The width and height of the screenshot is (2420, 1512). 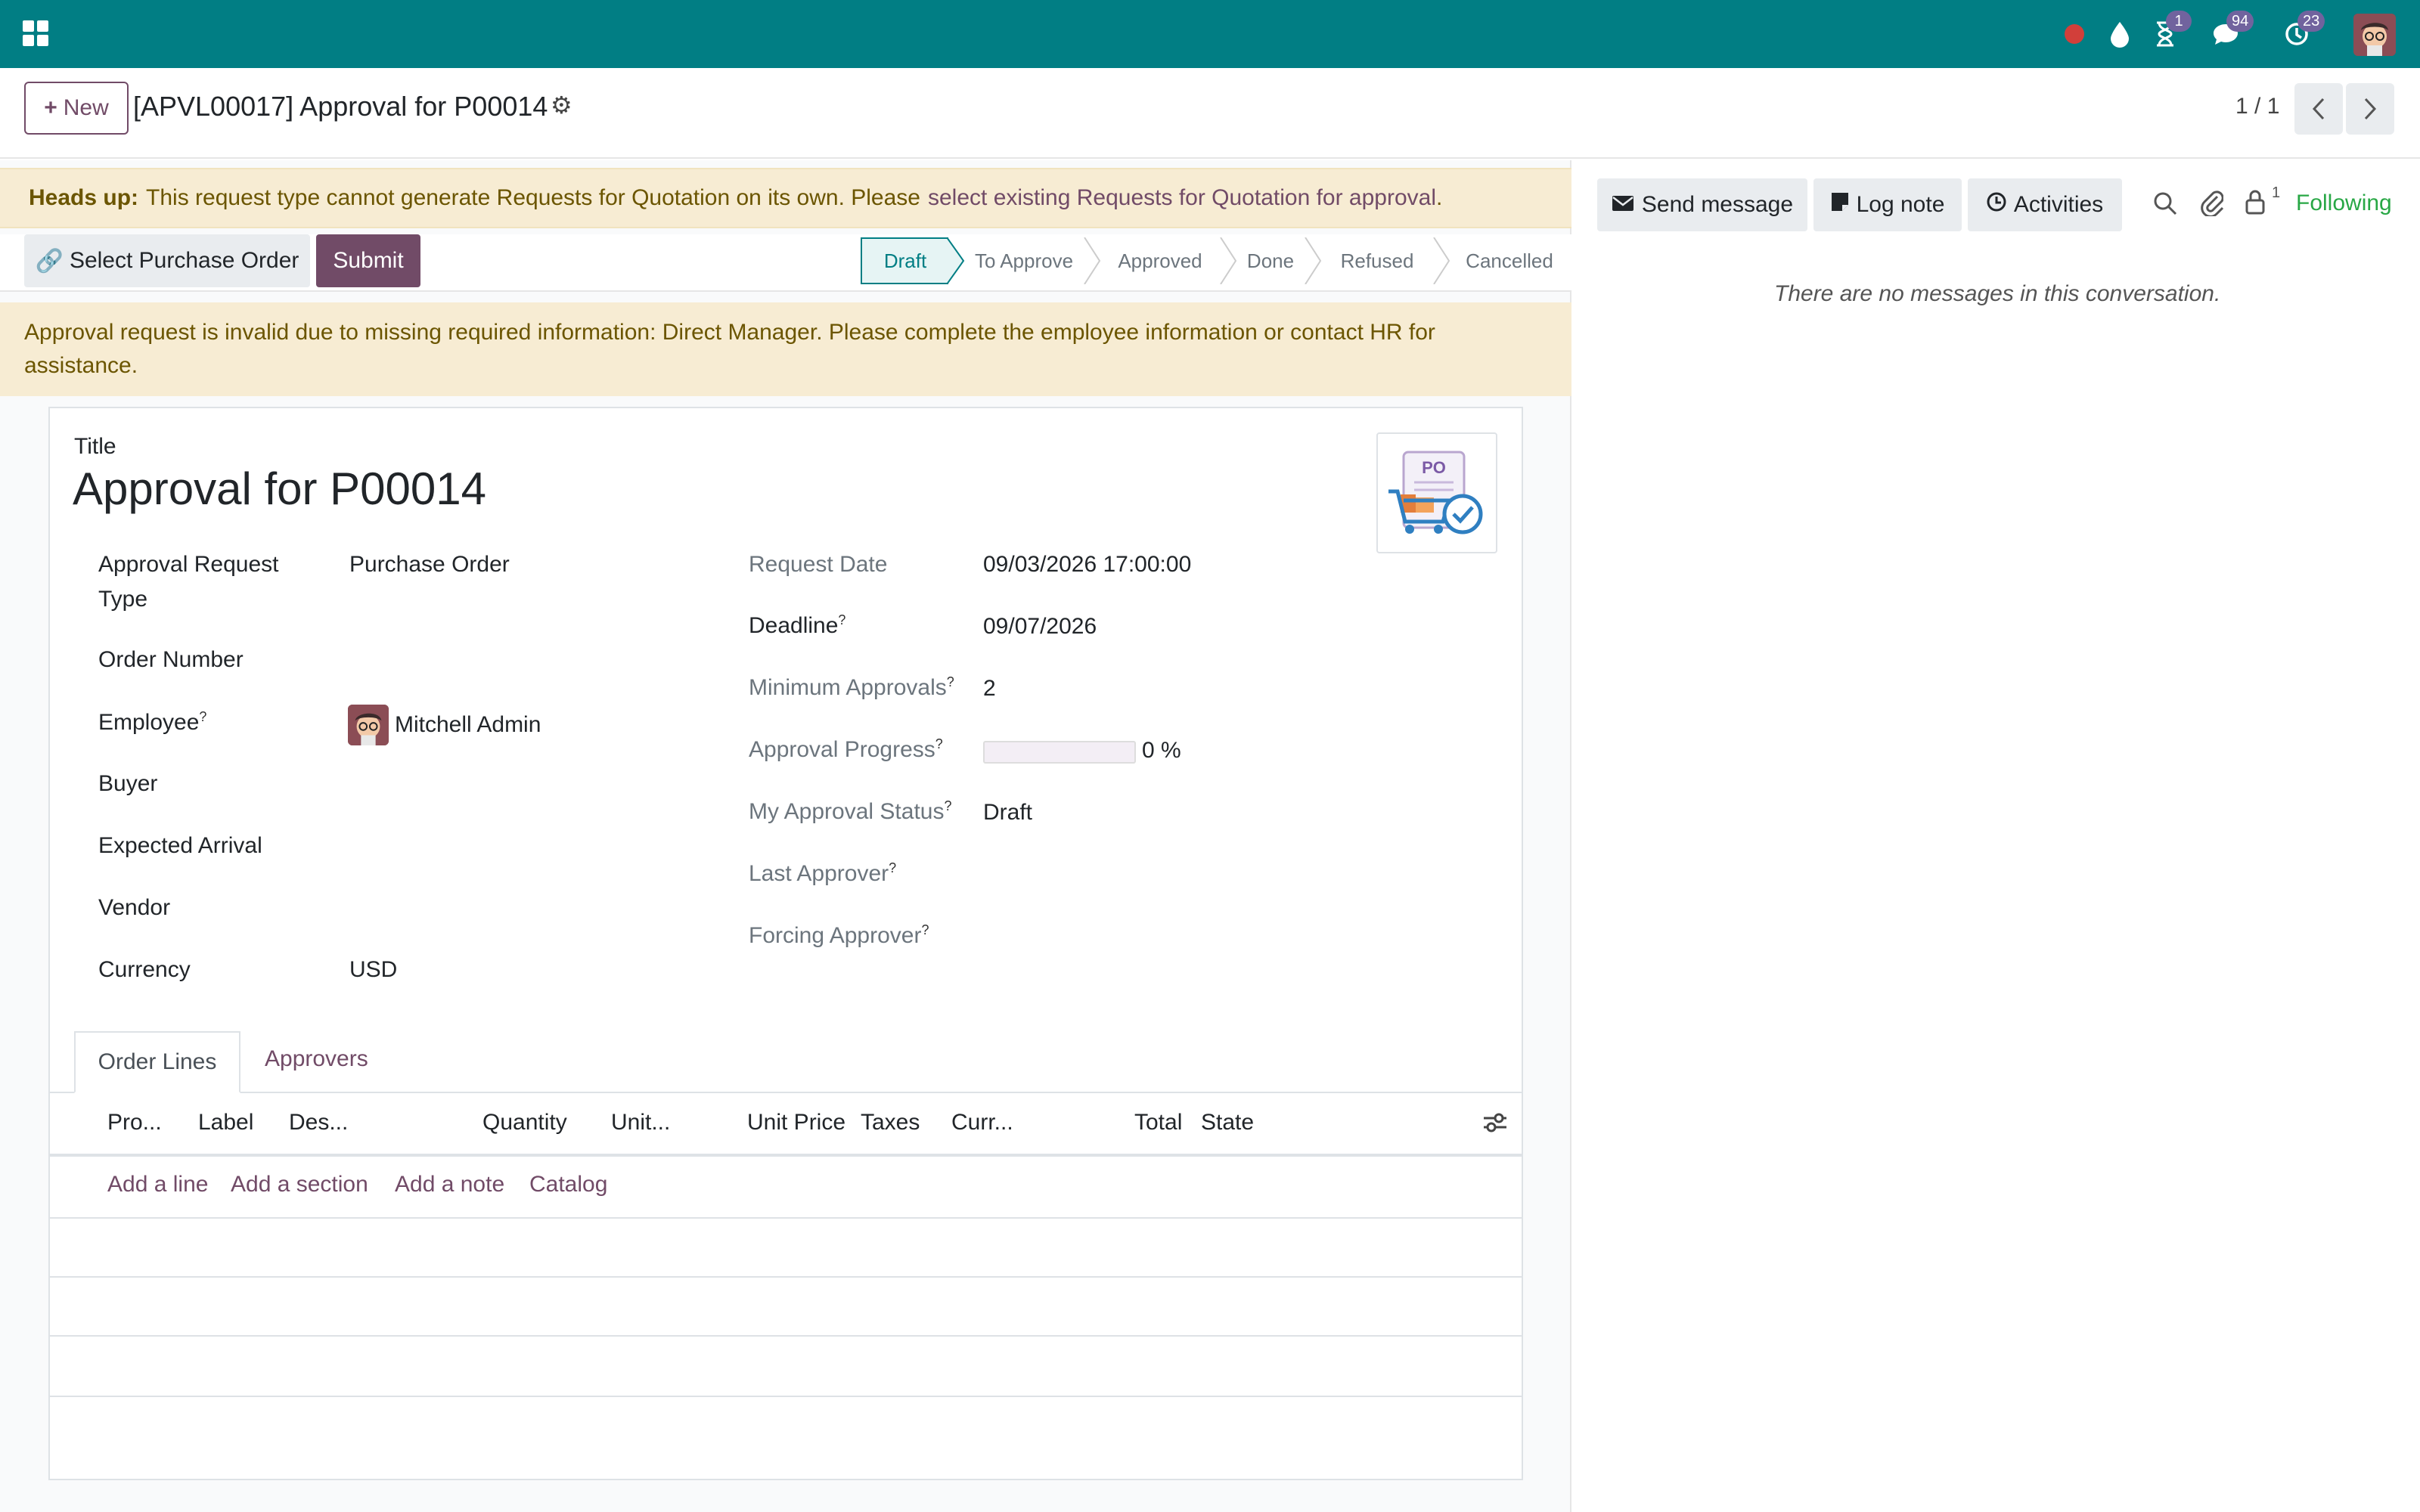 I want to click on forcing-approver-label: Forcing Approver?, so click(x=839, y=935).